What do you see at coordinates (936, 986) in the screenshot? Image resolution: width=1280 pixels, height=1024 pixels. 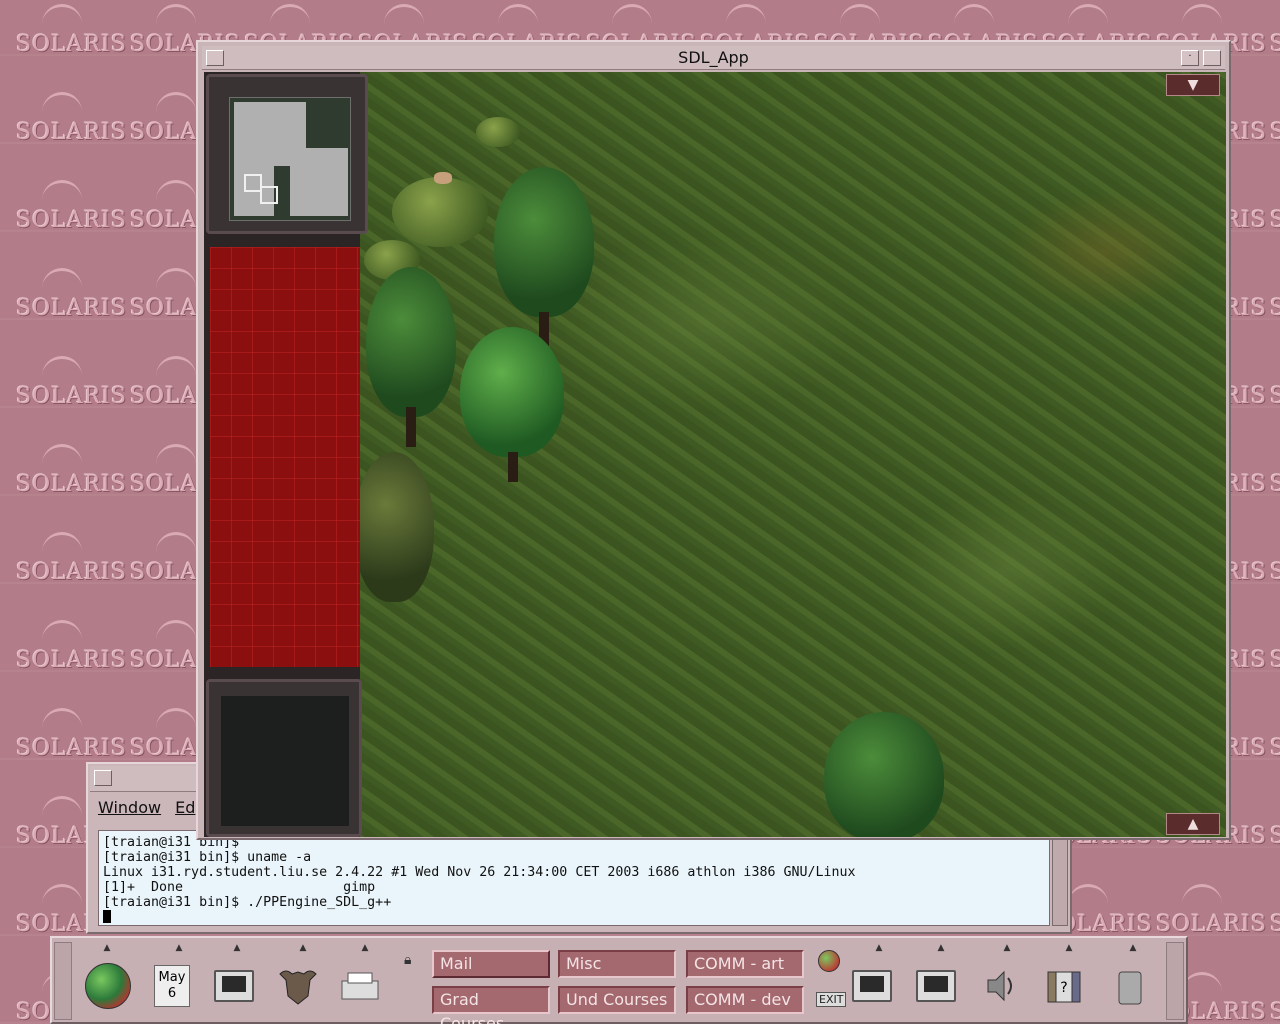 I see `workstation-icon` at bounding box center [936, 986].